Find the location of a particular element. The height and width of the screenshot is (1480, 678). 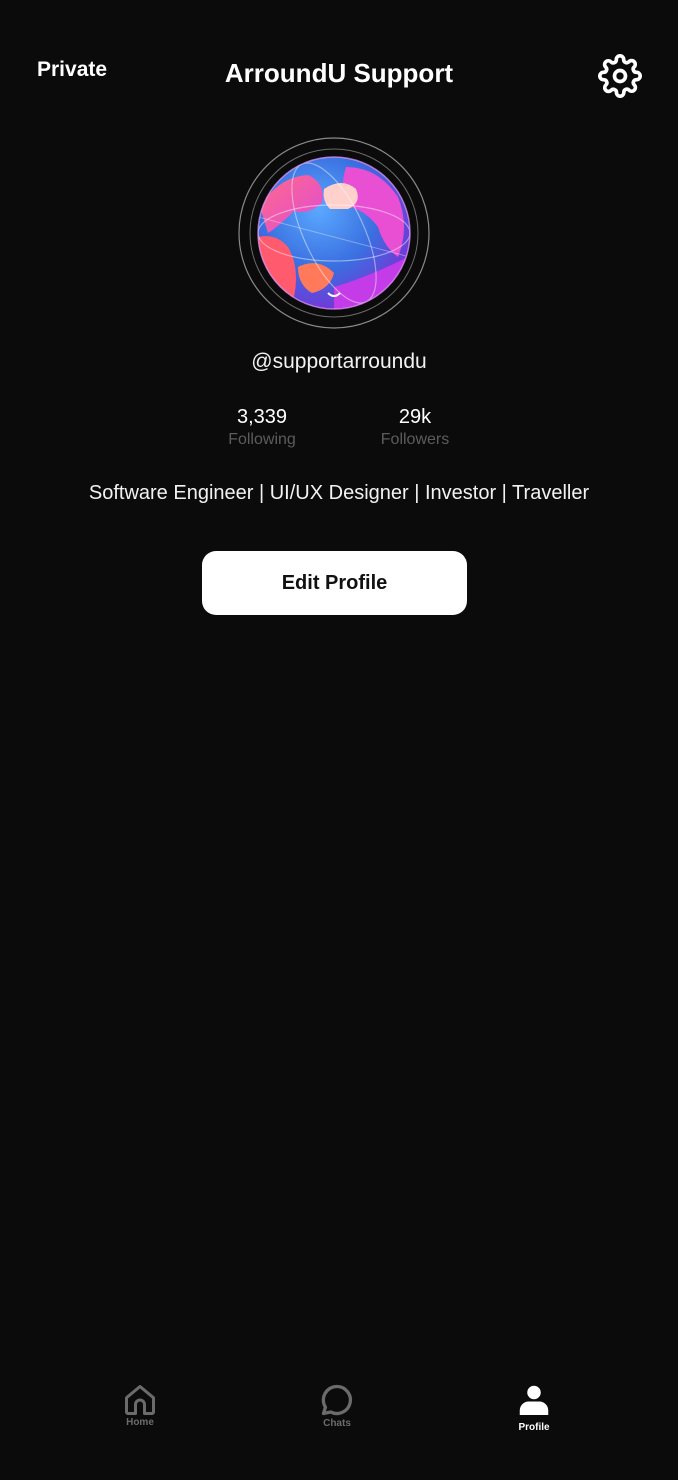

gear-icon is located at coordinates (620, 76).